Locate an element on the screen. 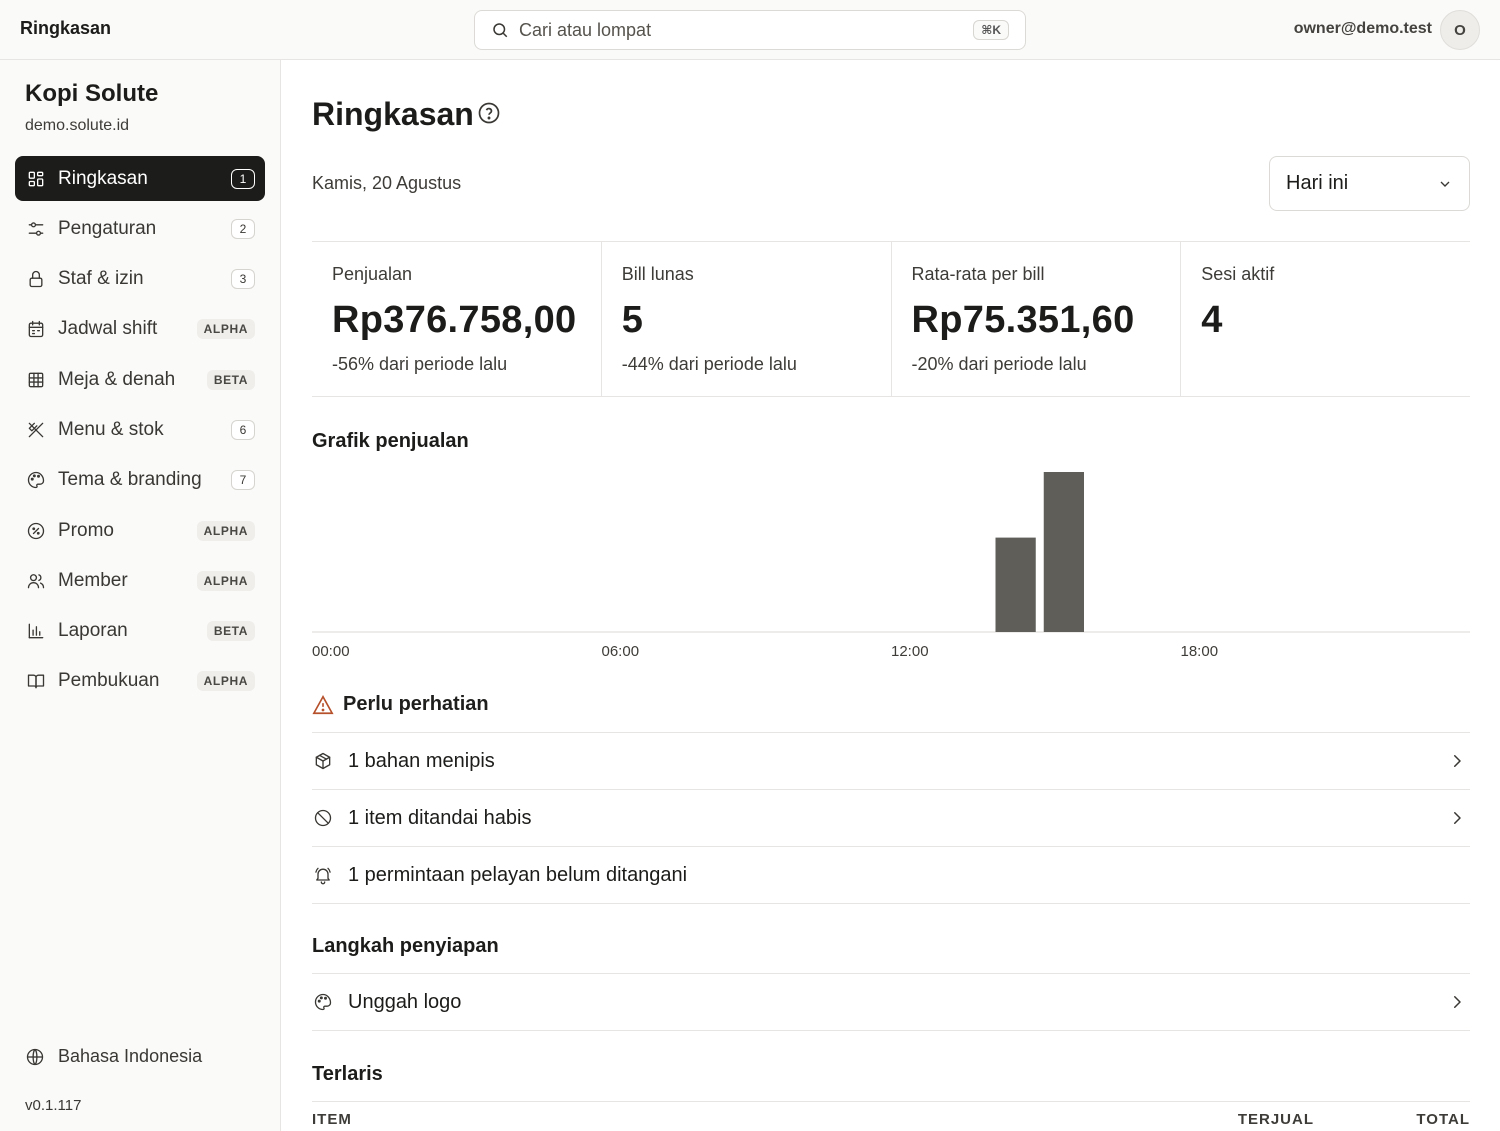 The width and height of the screenshot is (1500, 1131). period-select: Hari ini is located at coordinates (1369, 183).